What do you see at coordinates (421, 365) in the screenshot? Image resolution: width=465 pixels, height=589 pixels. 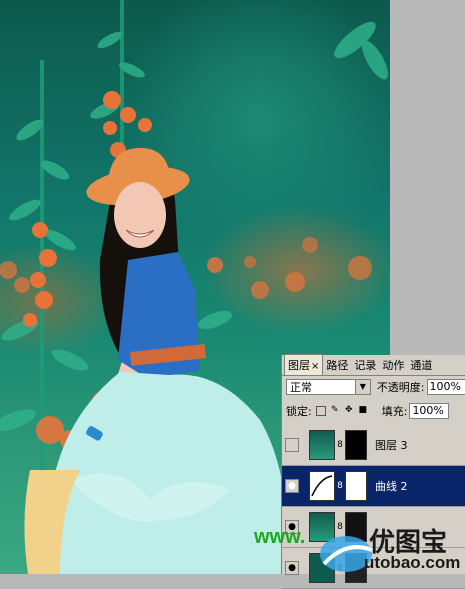 I see `tab-channels: 通道` at bounding box center [421, 365].